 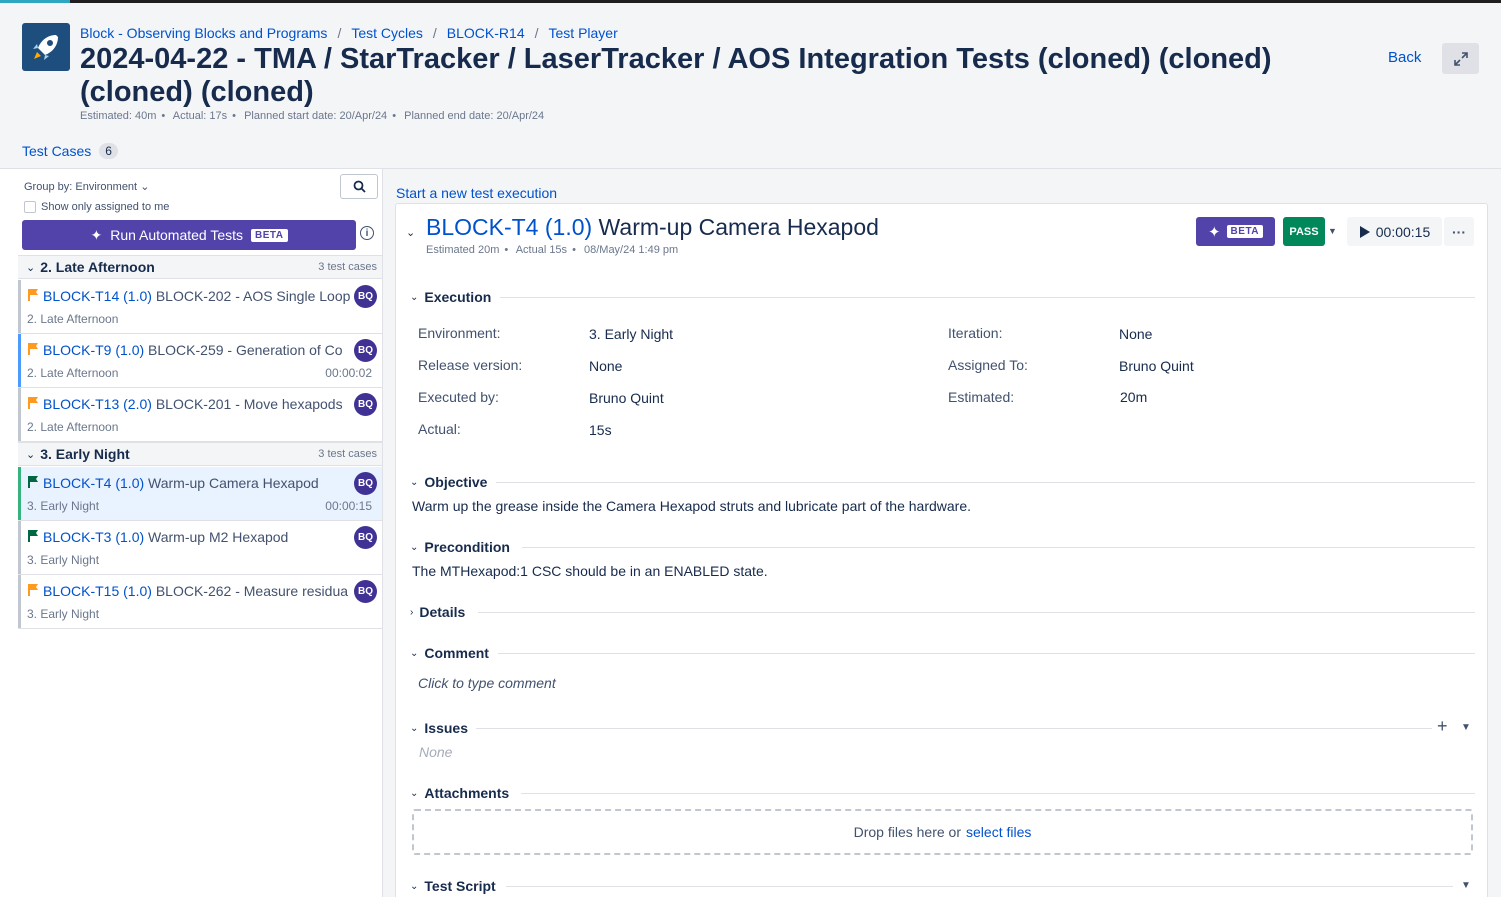 I want to click on group-by-select: Group by: Environment ⌄, so click(x=86, y=186).